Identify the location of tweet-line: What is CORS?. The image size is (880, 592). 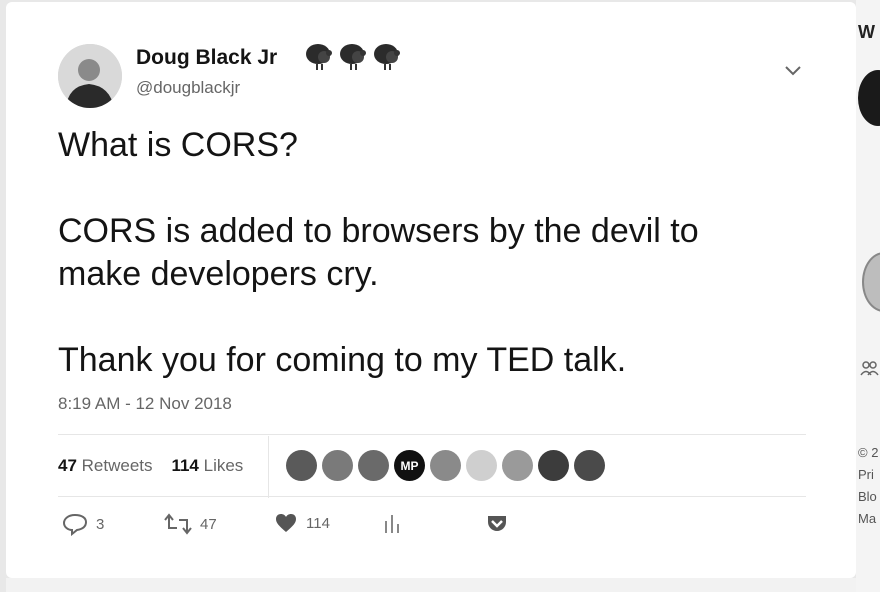
(178, 145).